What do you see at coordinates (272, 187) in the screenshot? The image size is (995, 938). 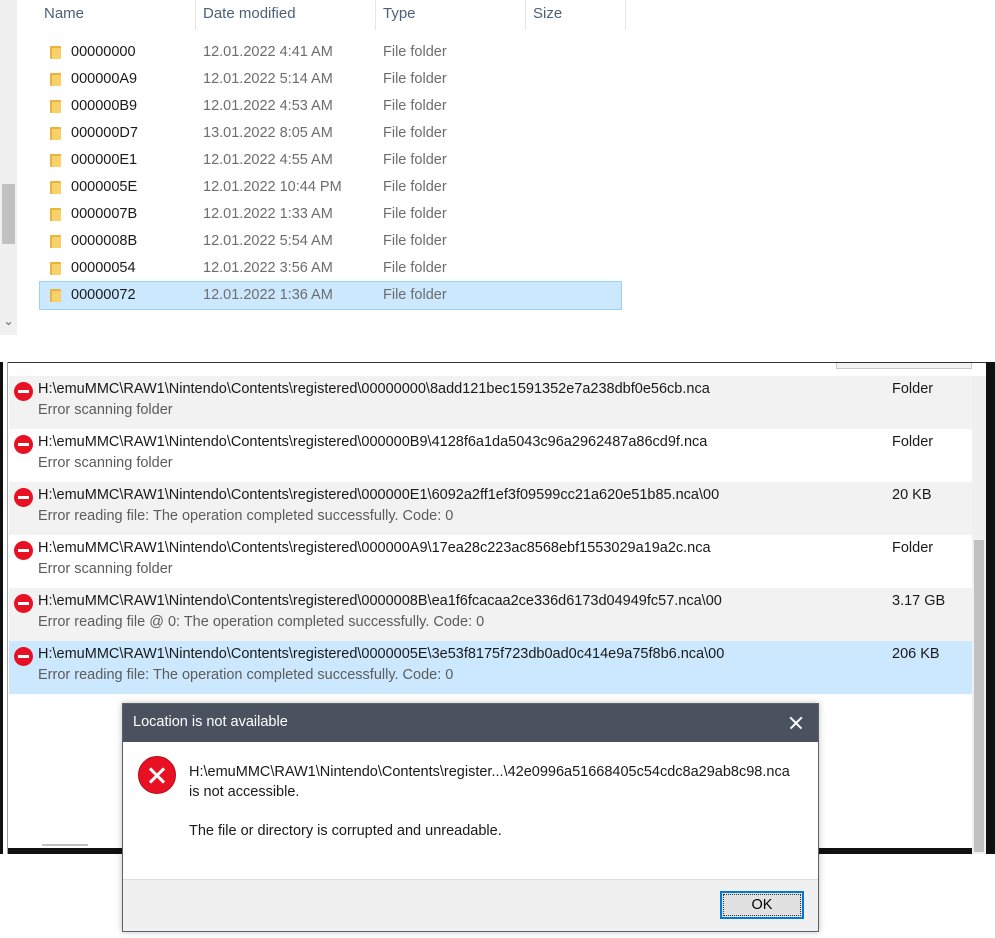 I see `folder-date-modified: 12.01.2022 10:44 PM` at bounding box center [272, 187].